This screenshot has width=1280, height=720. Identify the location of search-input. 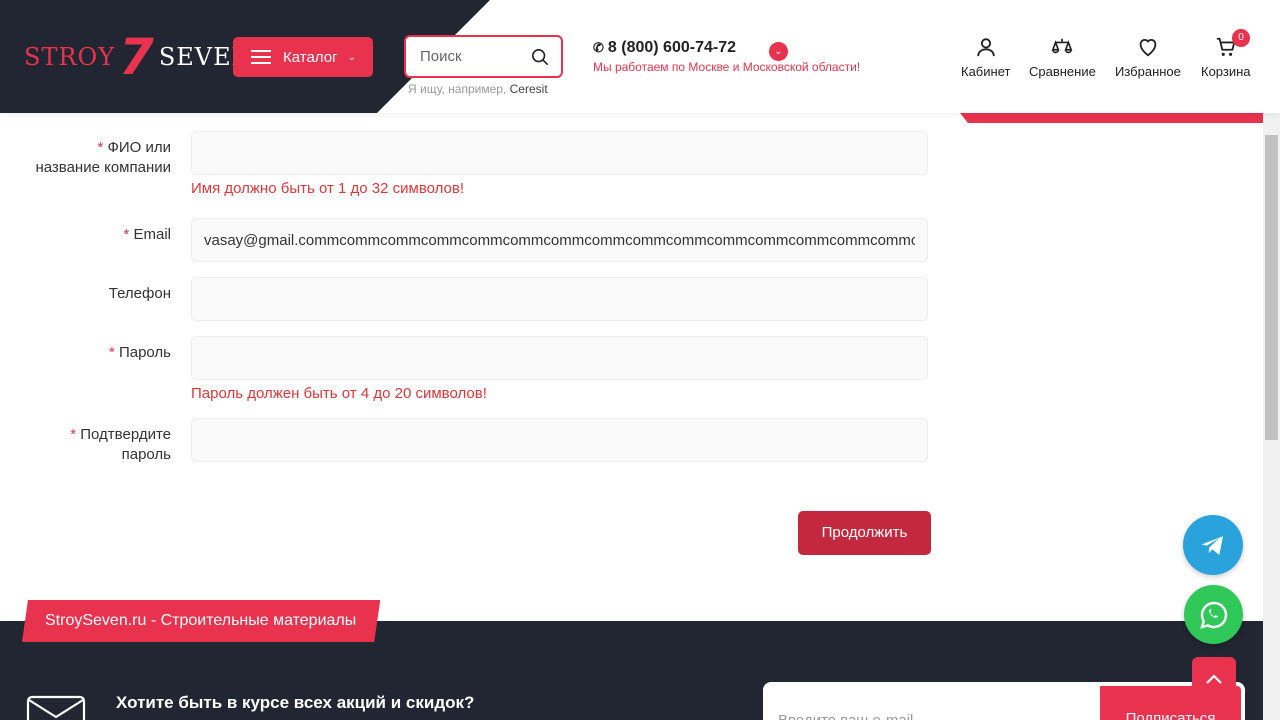
(475, 56).